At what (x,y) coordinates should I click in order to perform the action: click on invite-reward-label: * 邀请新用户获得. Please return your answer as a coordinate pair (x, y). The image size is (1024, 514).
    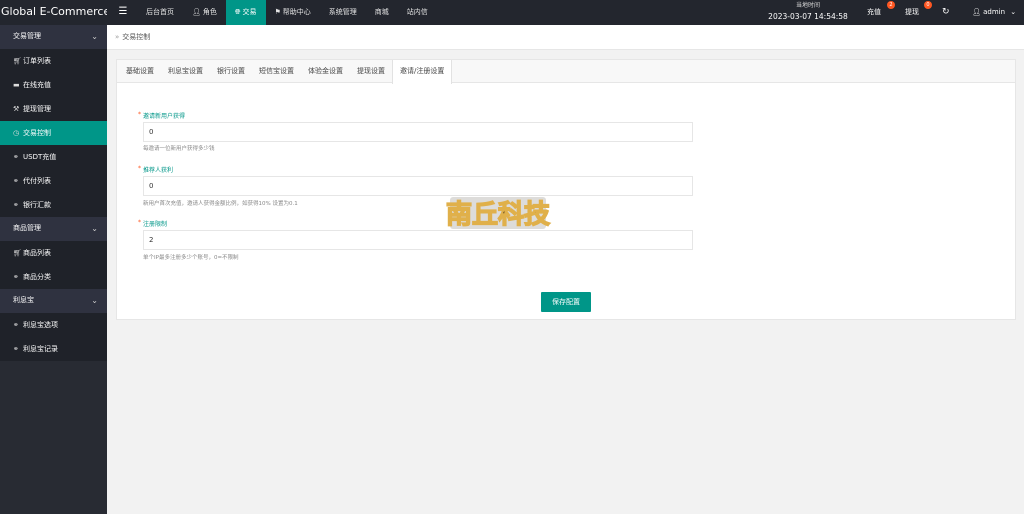
    Looking at the image, I should click on (161, 115).